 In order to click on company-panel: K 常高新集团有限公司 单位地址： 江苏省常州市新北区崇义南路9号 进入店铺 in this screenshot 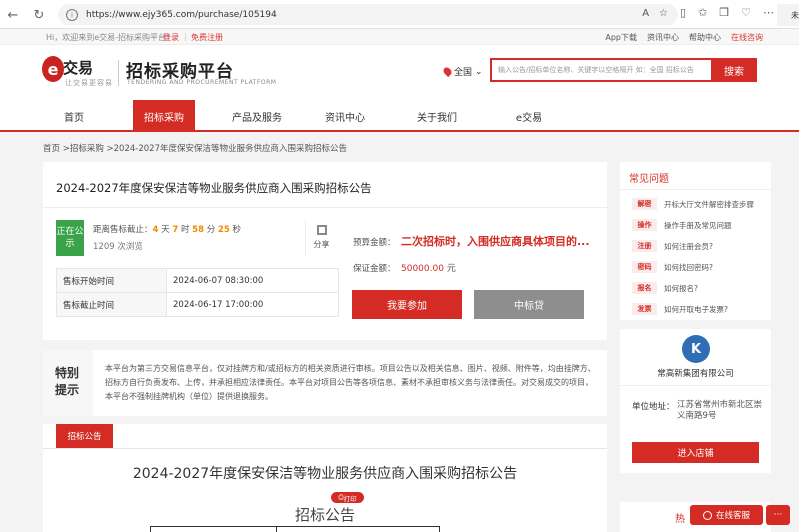, I will do `click(695, 401)`.